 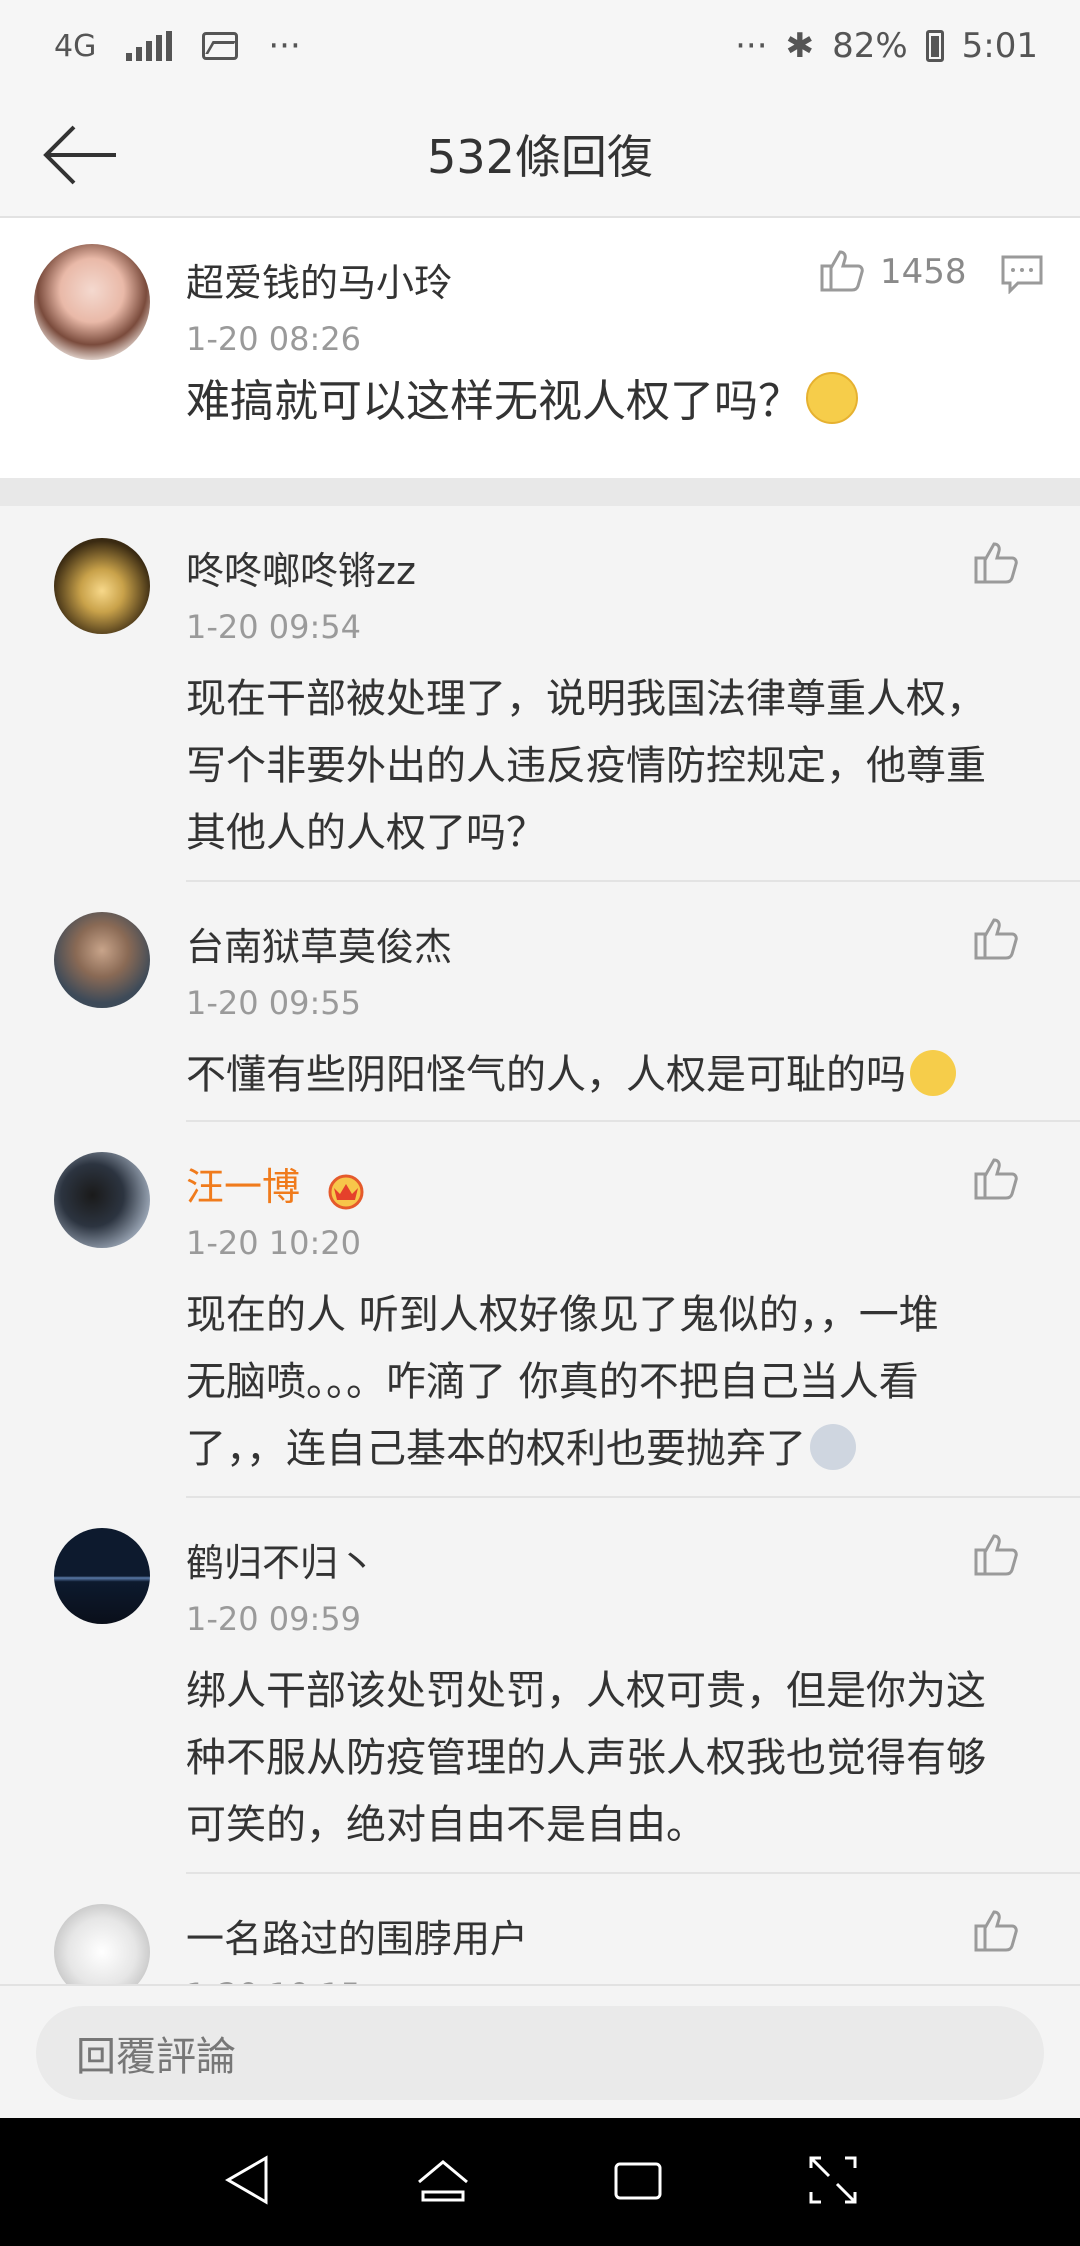 I want to click on like-count: 1458, so click(x=923, y=272).